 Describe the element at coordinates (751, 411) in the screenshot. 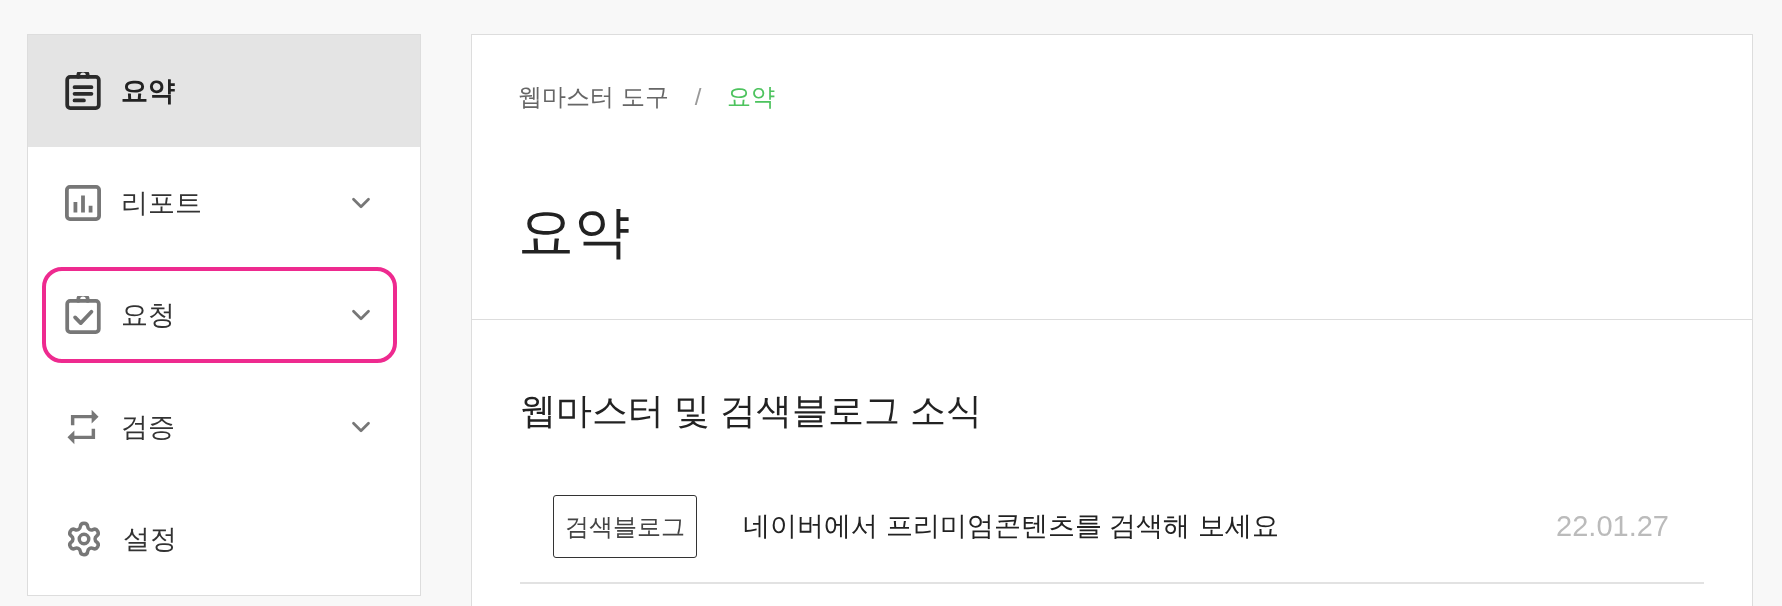

I see `section-heading: 웹마스터 및 검색블로그 소식` at that location.